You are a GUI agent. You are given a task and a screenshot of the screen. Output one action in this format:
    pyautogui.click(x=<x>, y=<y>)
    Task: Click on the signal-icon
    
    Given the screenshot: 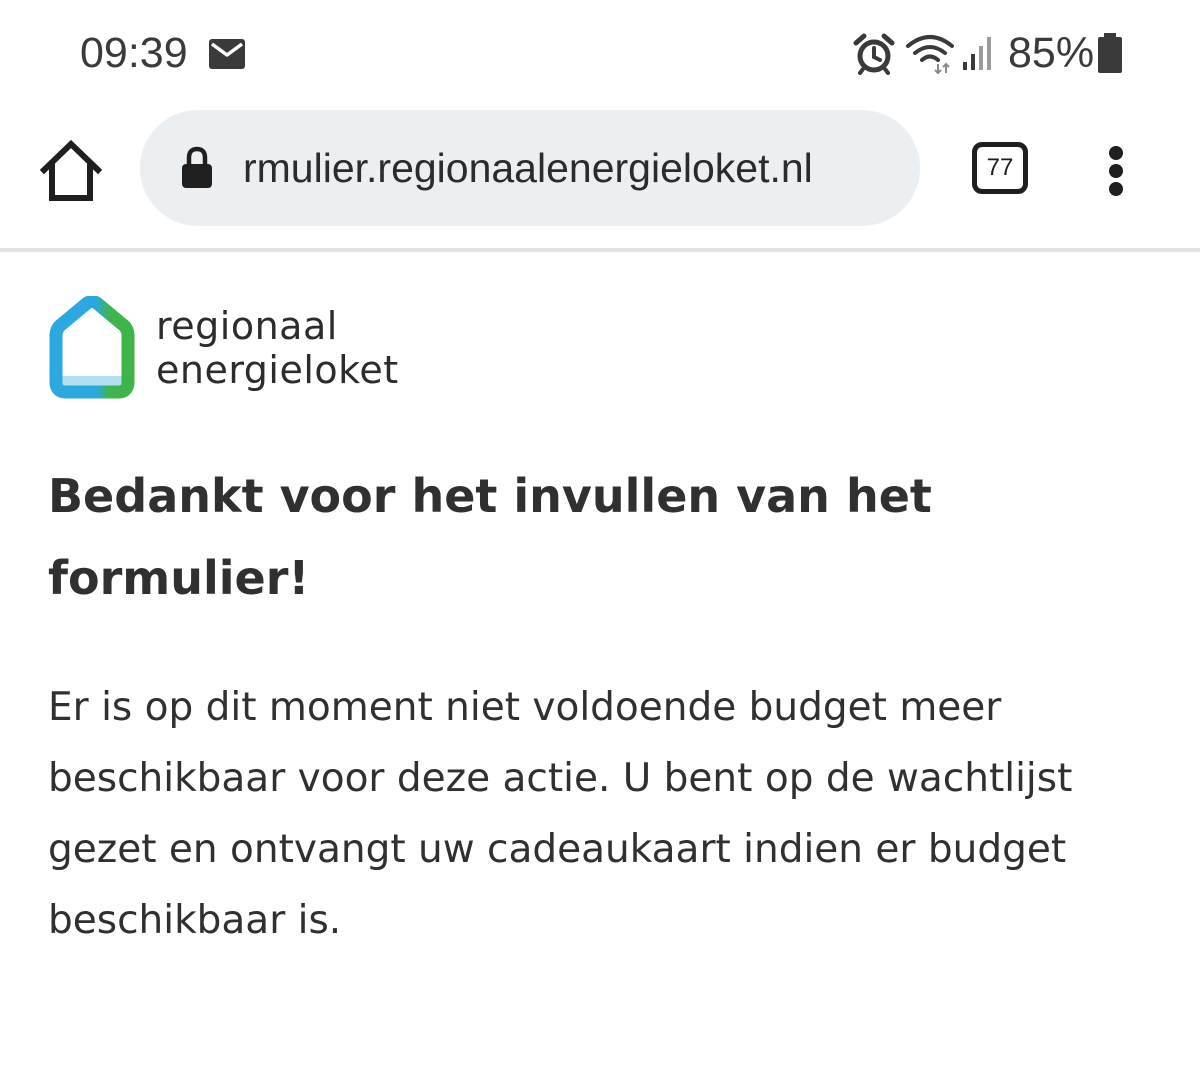 What is the action you would take?
    pyautogui.click(x=977, y=53)
    